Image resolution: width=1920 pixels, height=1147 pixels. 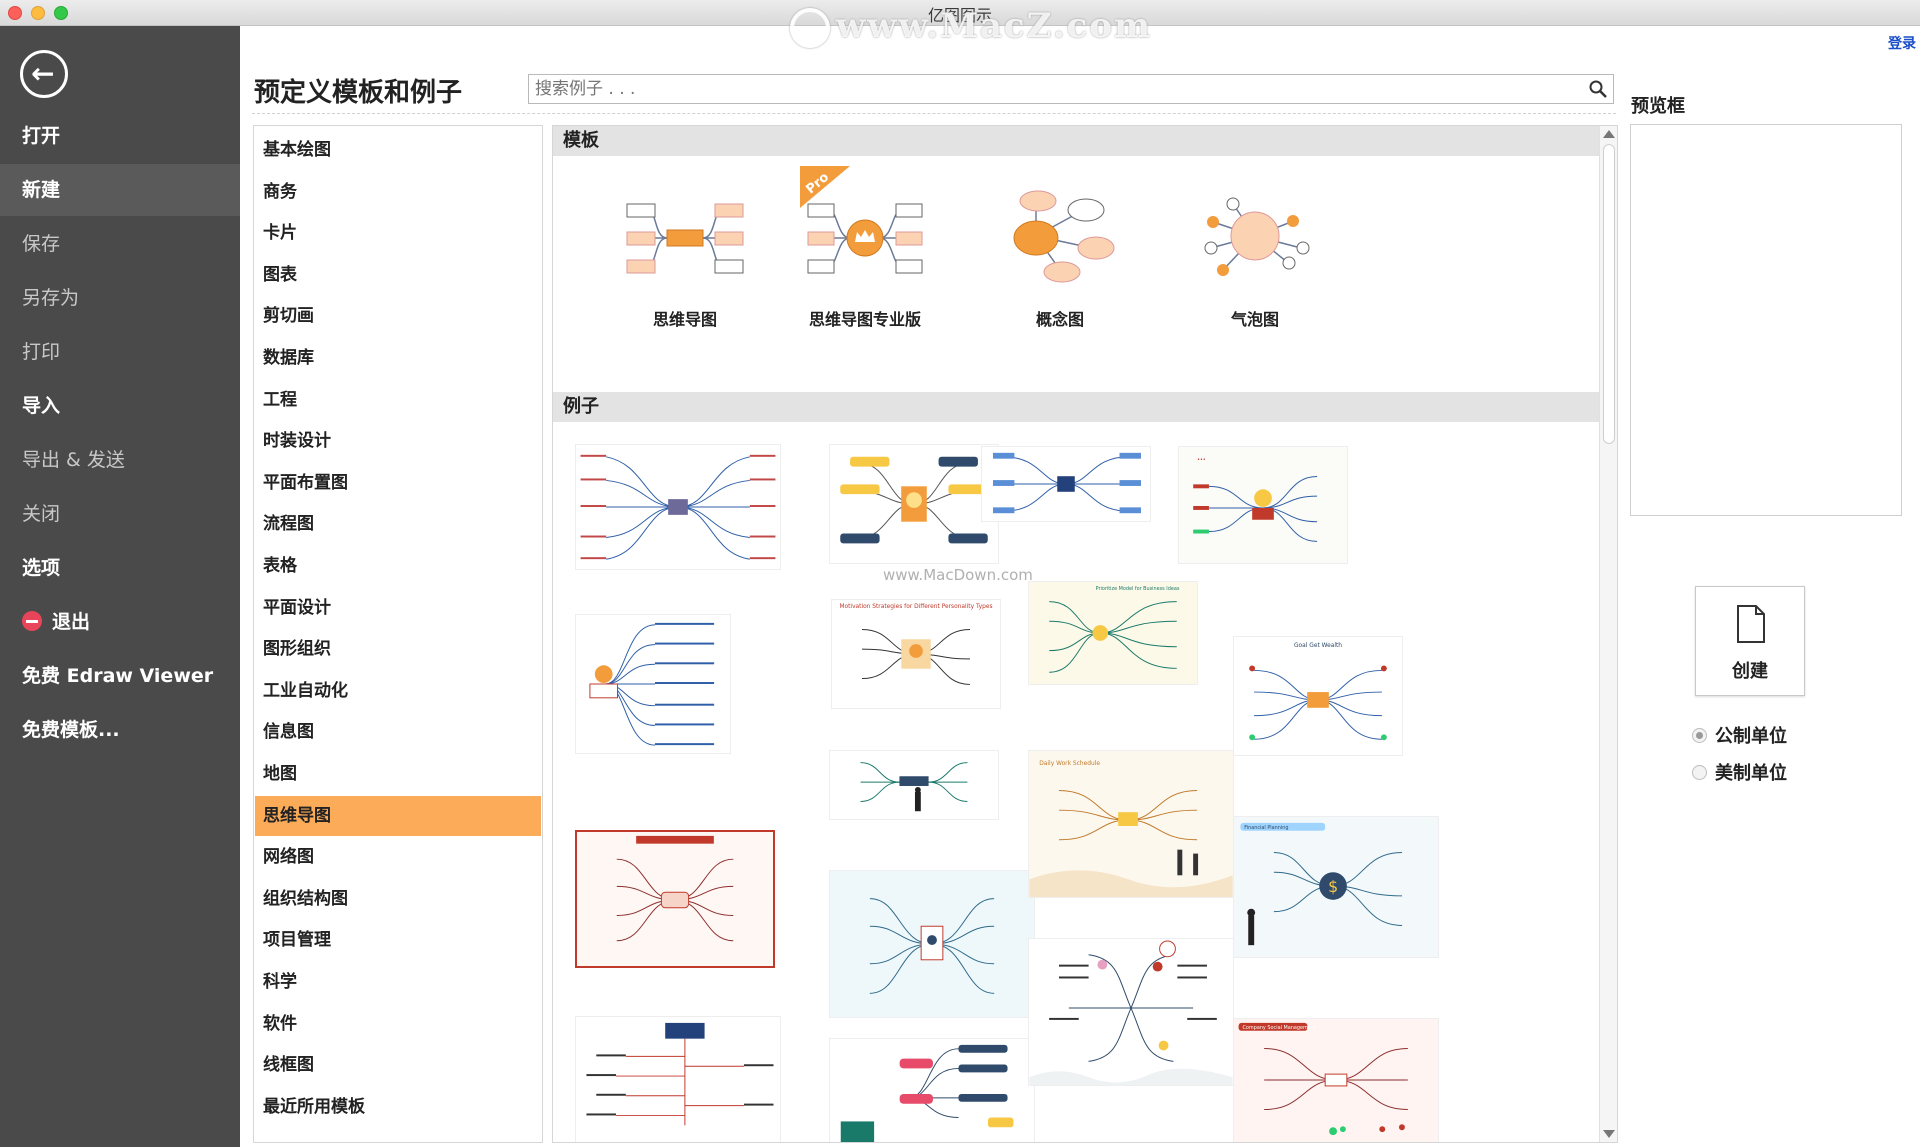 I want to click on mind-map-thumbnail-icon, so click(x=685, y=238).